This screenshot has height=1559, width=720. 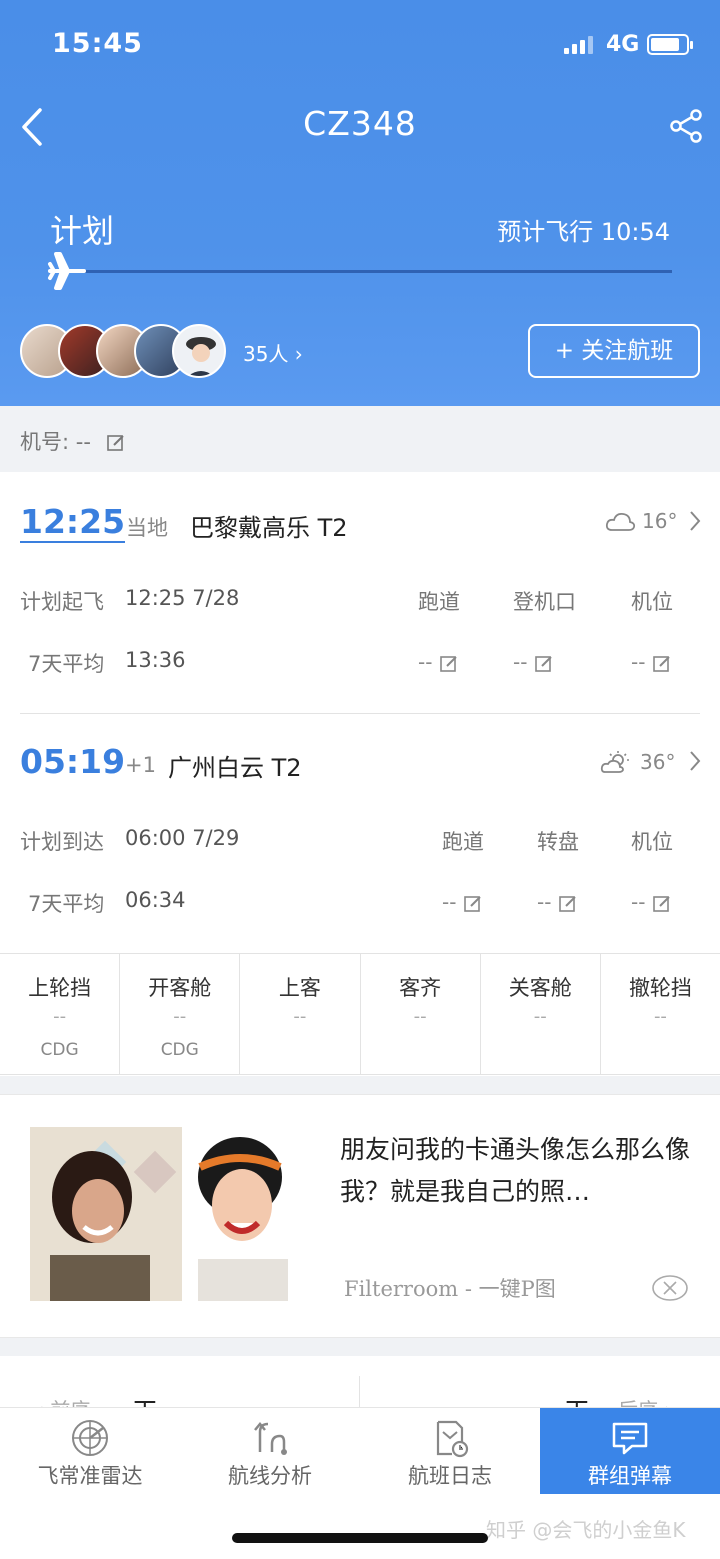 I want to click on home-indicator, so click(x=360, y=1538).